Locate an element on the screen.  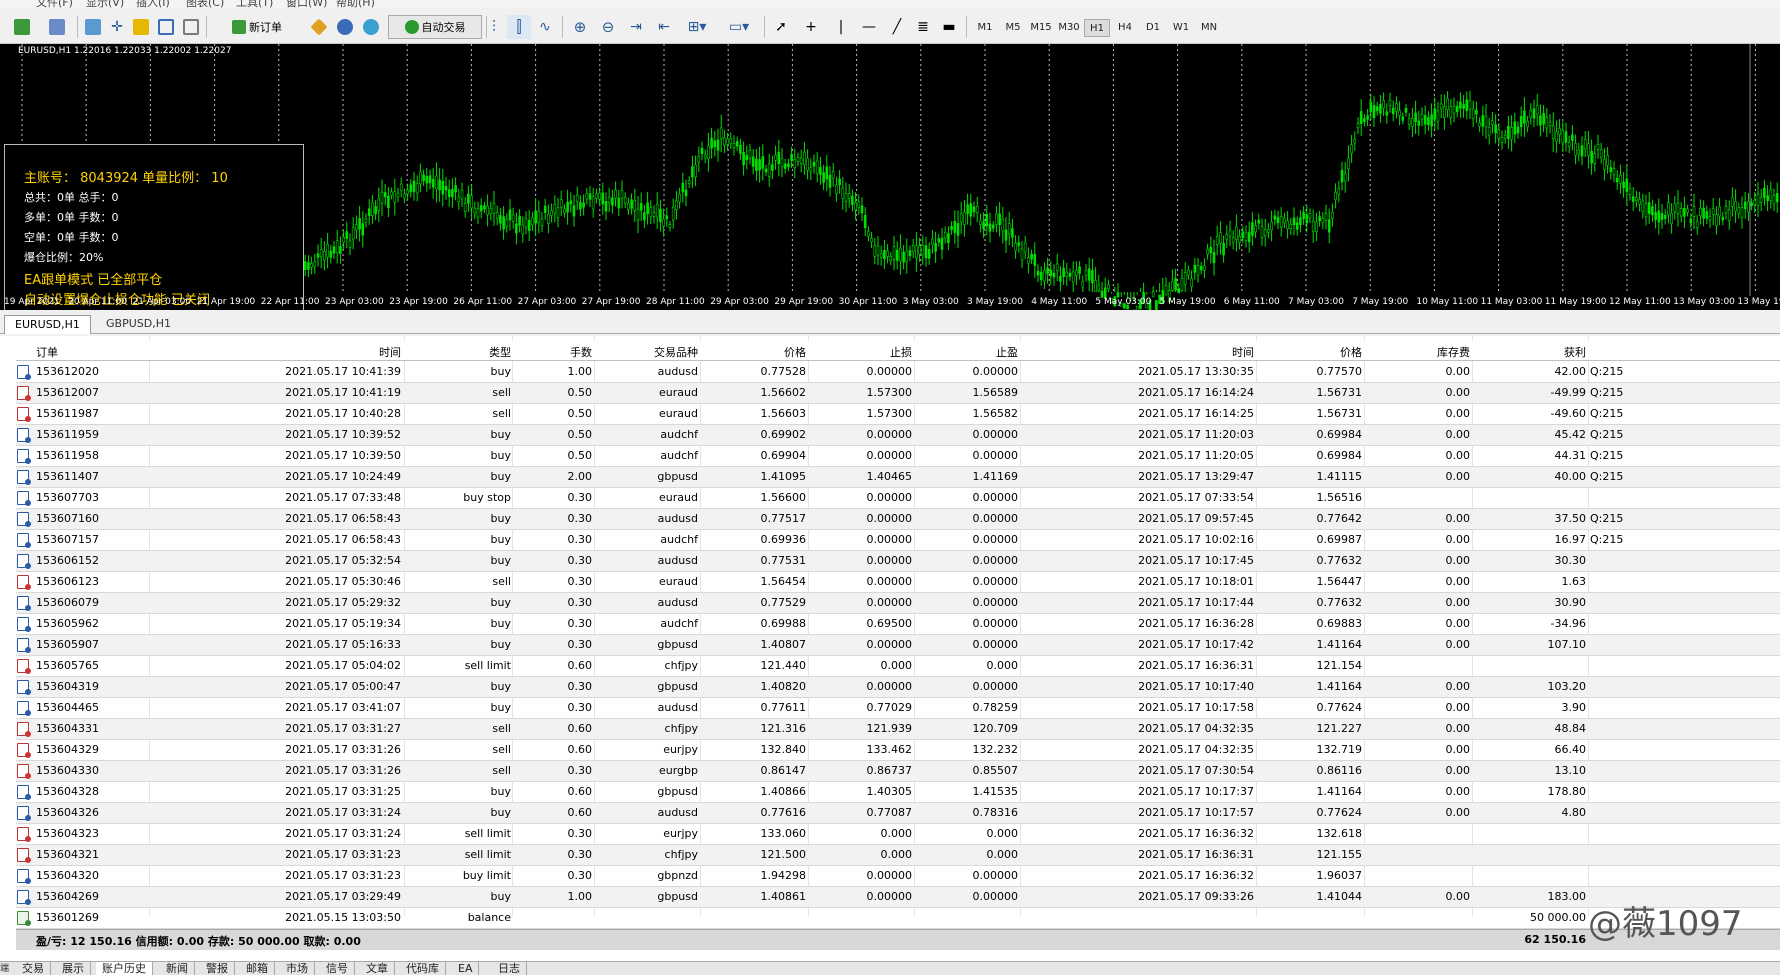
auto-scroll-button: ⇥ is located at coordinates (636, 27).